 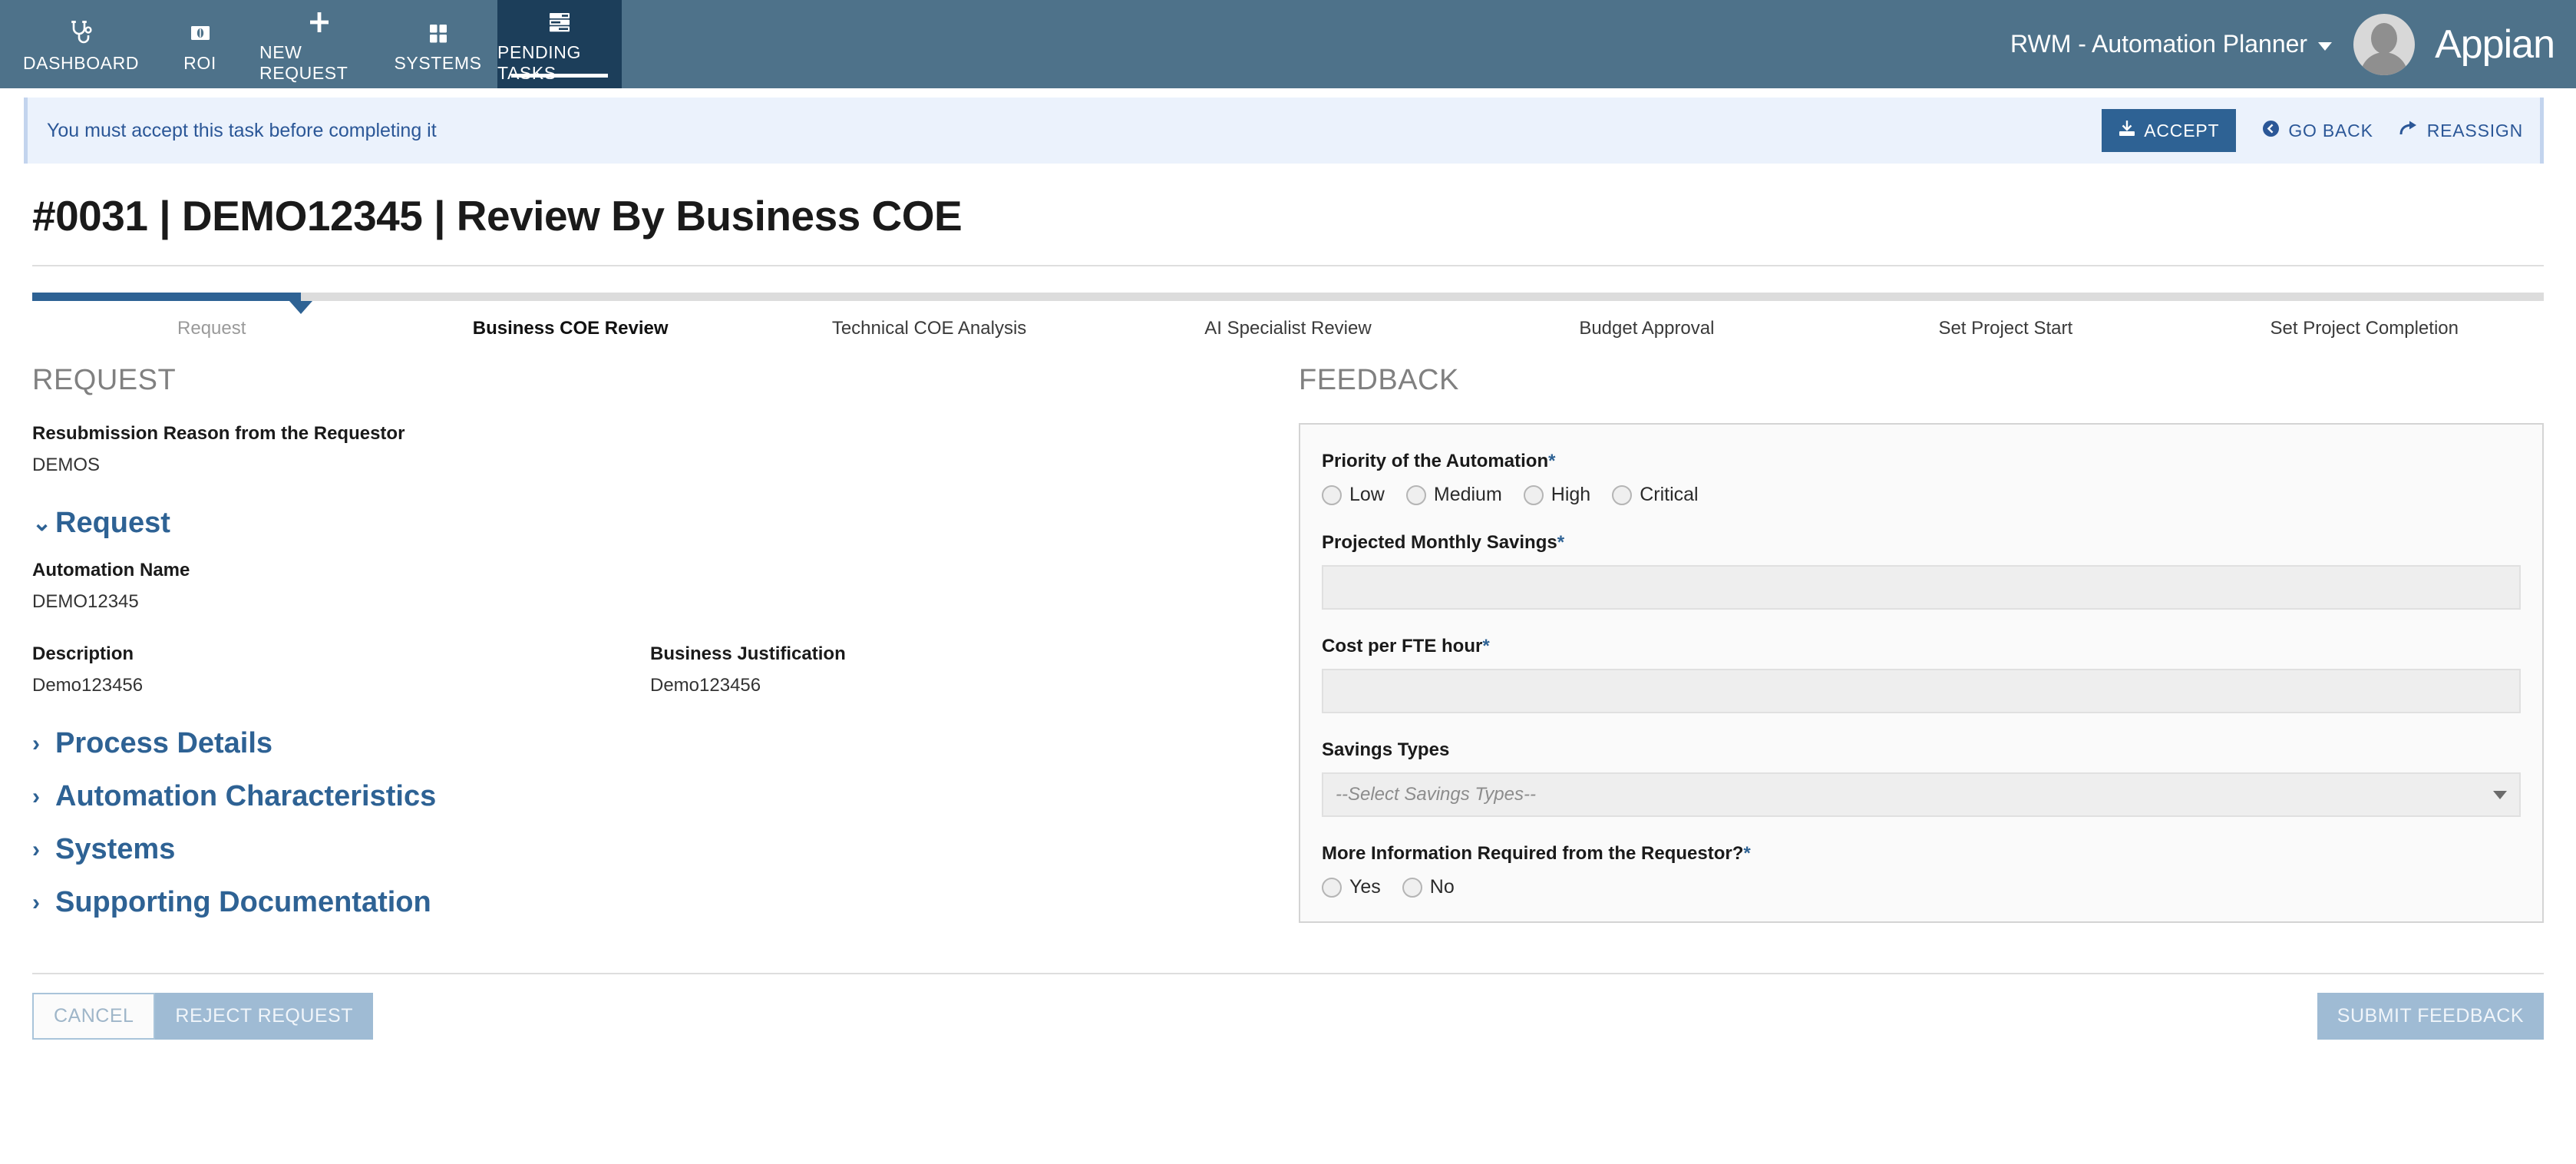 What do you see at coordinates (438, 33) in the screenshot?
I see `grid-squares-icon` at bounding box center [438, 33].